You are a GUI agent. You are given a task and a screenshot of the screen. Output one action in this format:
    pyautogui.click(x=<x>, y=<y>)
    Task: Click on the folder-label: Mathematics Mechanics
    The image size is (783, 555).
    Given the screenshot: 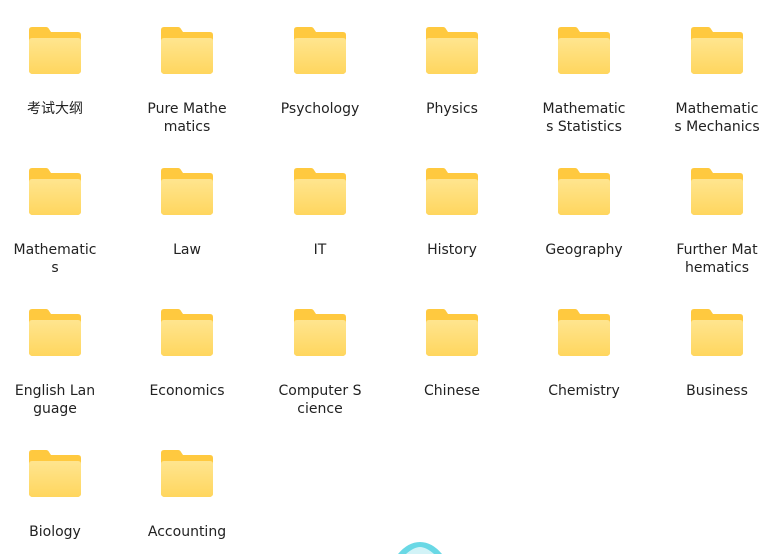 What is the action you would take?
    pyautogui.click(x=717, y=118)
    